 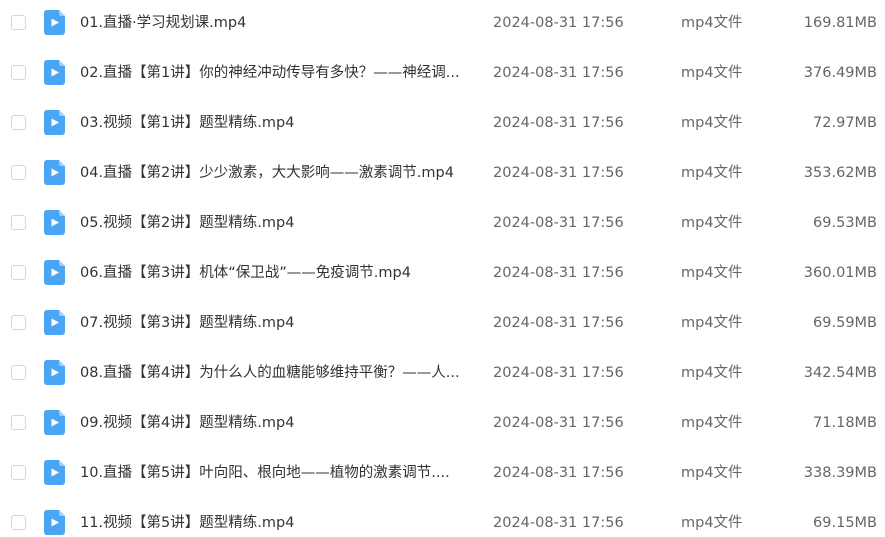 I want to click on file-size: 69.53MB, so click(x=845, y=223).